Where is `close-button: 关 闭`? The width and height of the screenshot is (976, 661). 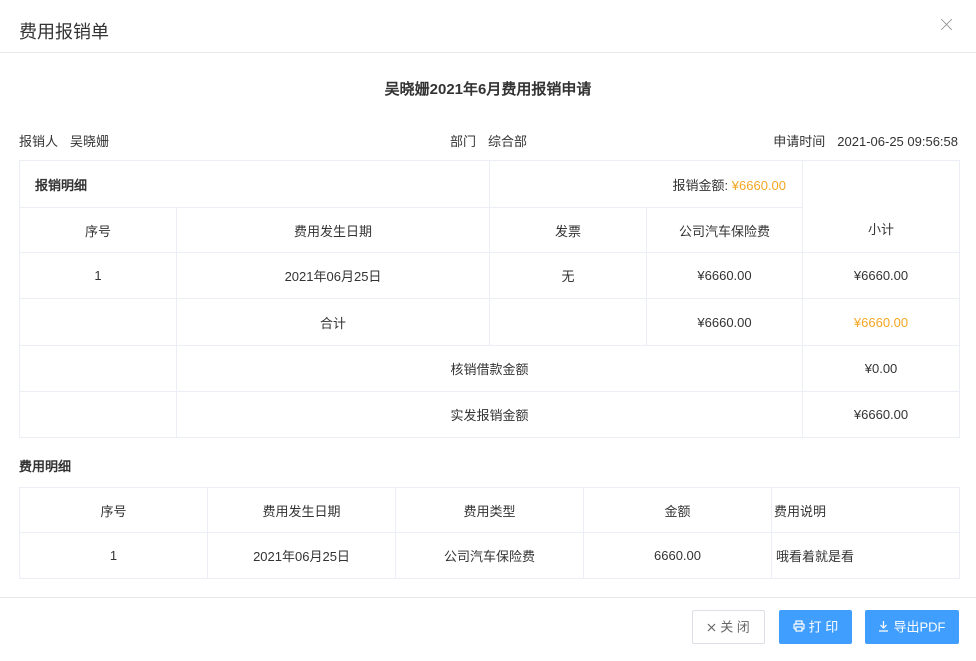
close-button: 关 闭 is located at coordinates (728, 627).